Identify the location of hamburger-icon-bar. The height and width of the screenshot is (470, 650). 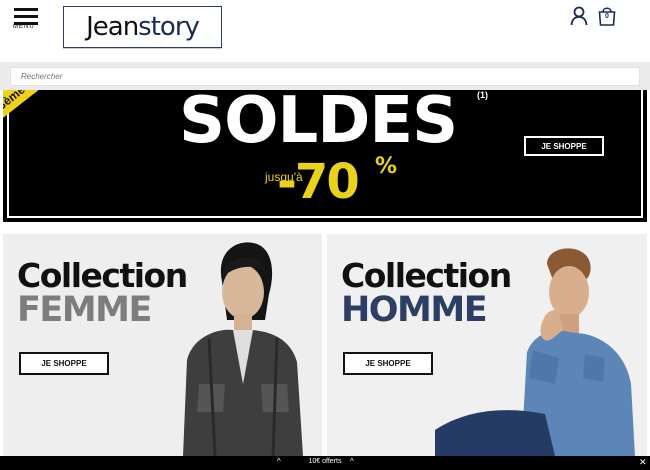
(26, 16).